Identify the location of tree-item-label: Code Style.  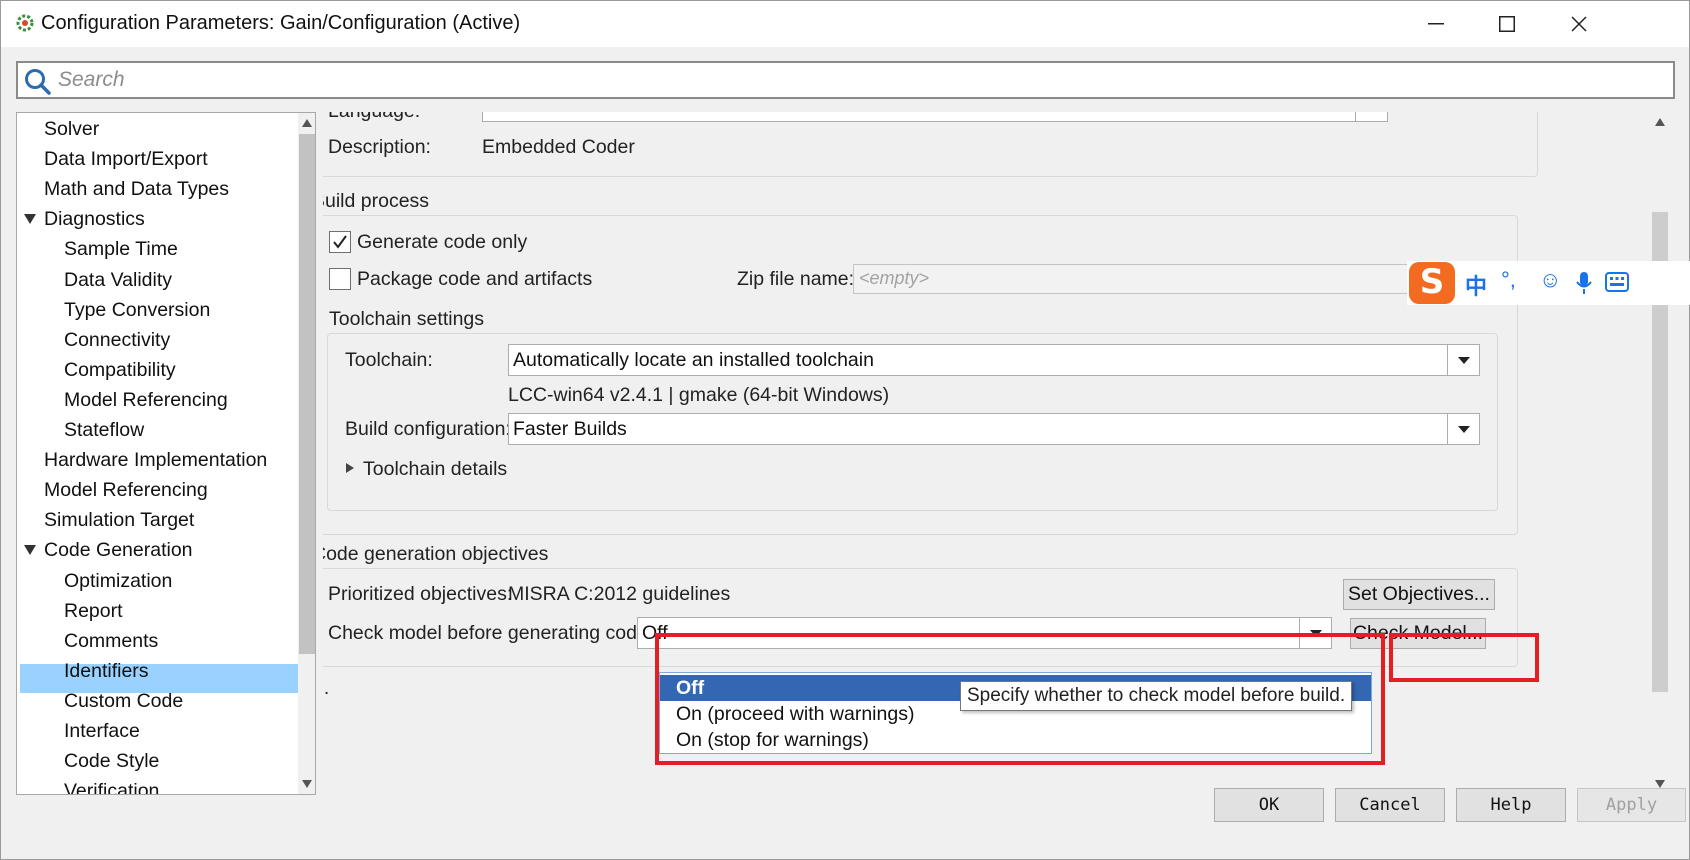
(112, 761).